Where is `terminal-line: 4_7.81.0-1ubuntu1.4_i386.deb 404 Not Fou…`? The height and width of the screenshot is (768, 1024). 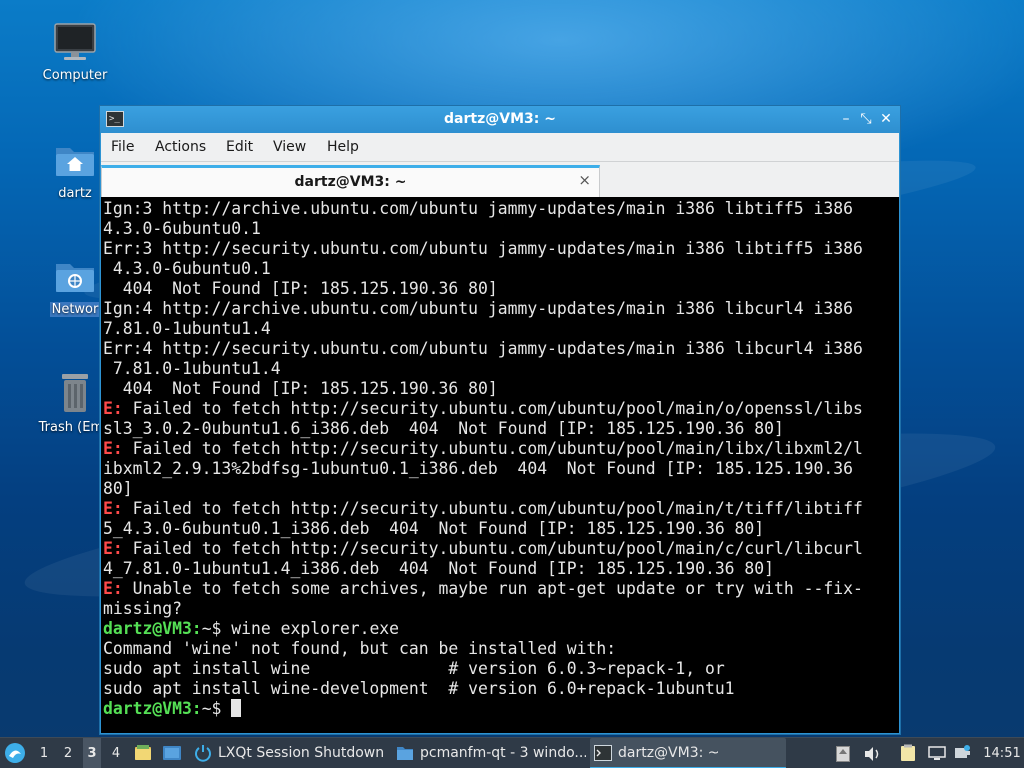
terminal-line: 4_7.81.0-1ubuntu1.4_i386.deb 404 Not Fou… is located at coordinates (501, 569).